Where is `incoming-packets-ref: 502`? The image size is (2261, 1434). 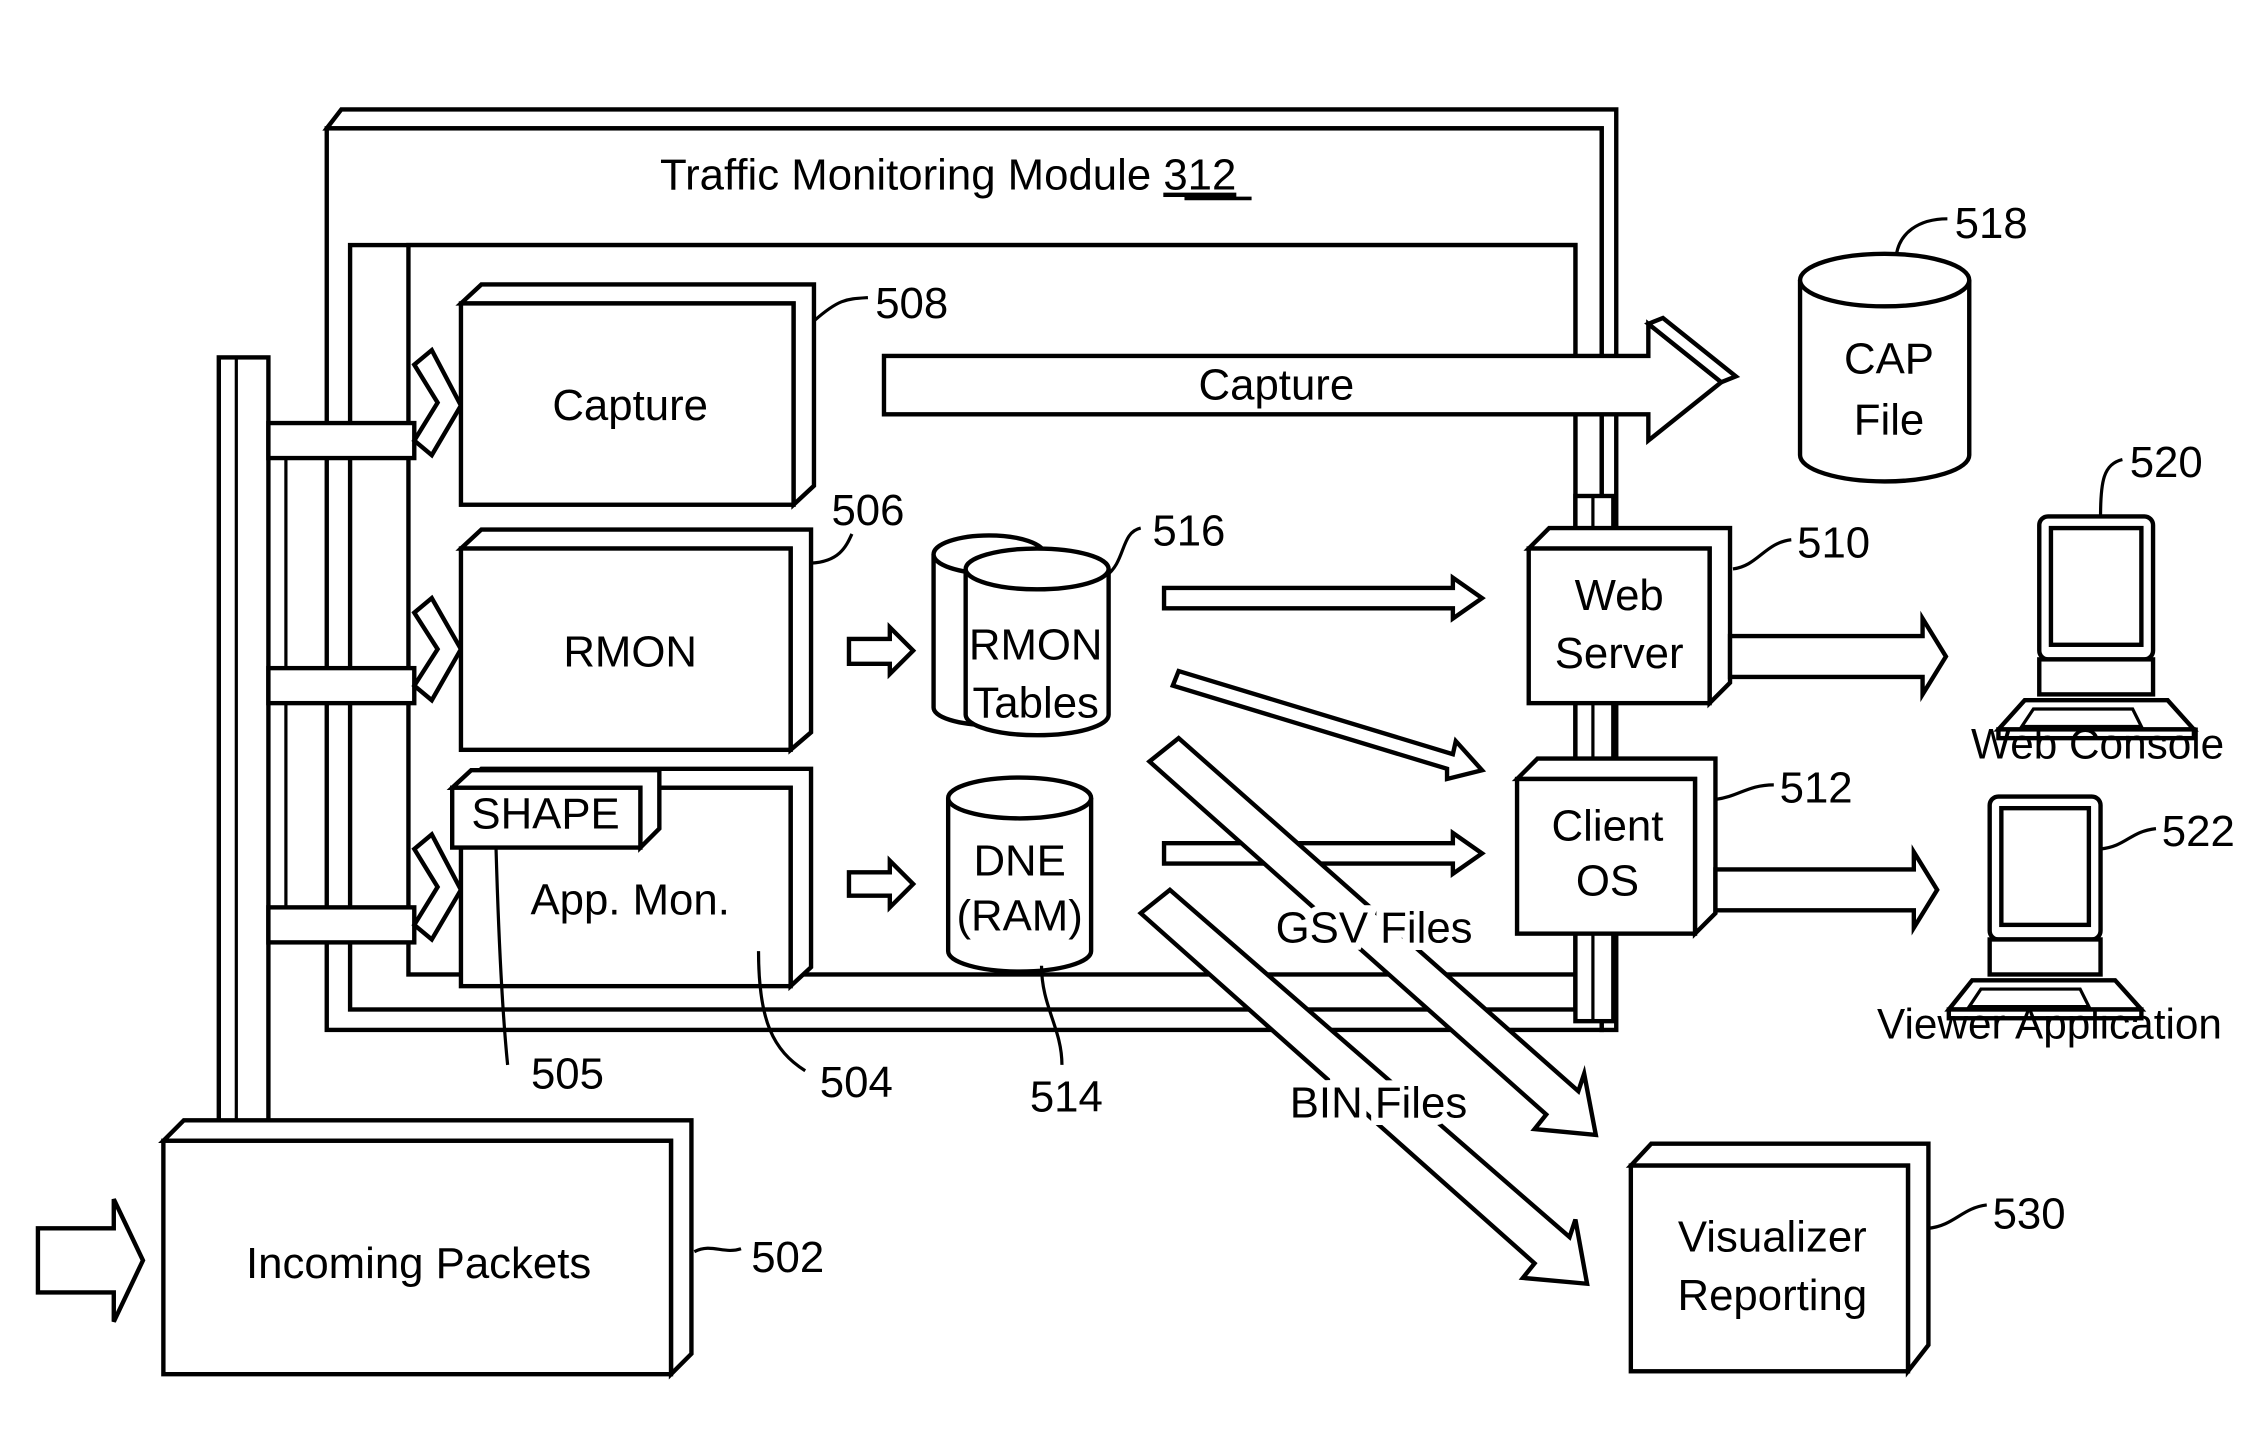
incoming-packets-ref: 502 is located at coordinates (787, 1257).